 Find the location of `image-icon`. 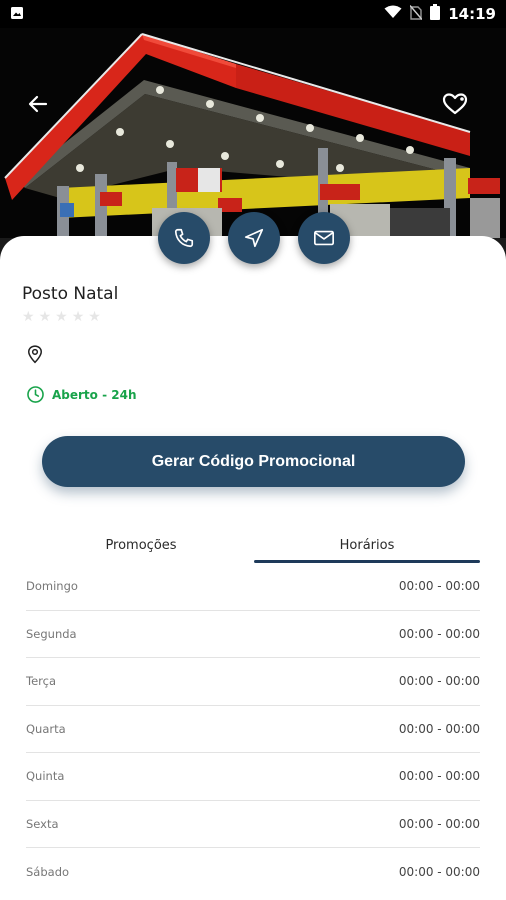

image-icon is located at coordinates (17, 14).